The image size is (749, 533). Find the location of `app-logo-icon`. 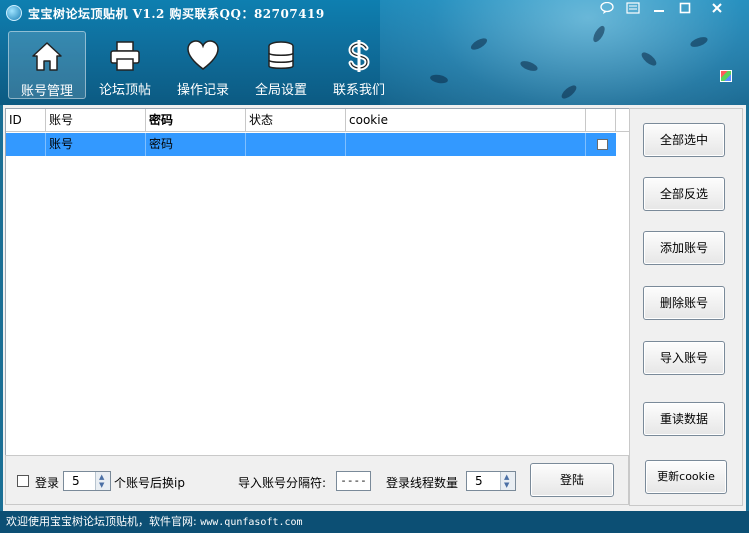

app-logo-icon is located at coordinates (14, 13).